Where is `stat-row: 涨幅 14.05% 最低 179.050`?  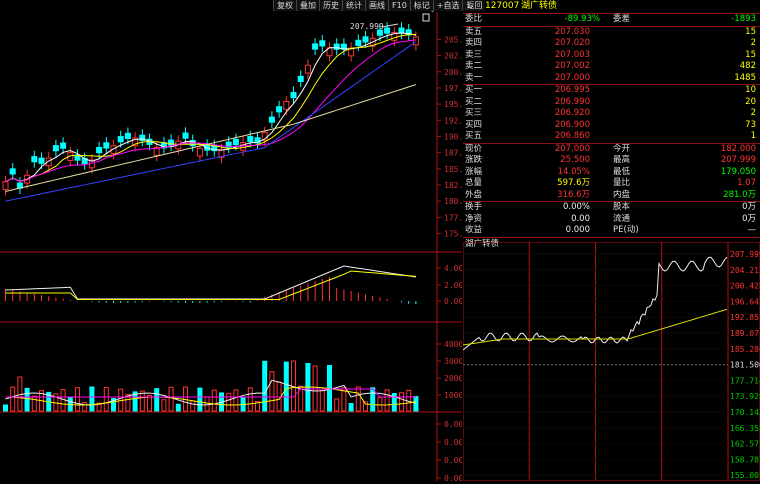
stat-row: 涨幅 14.05% 最低 179.050 is located at coordinates (611, 173).